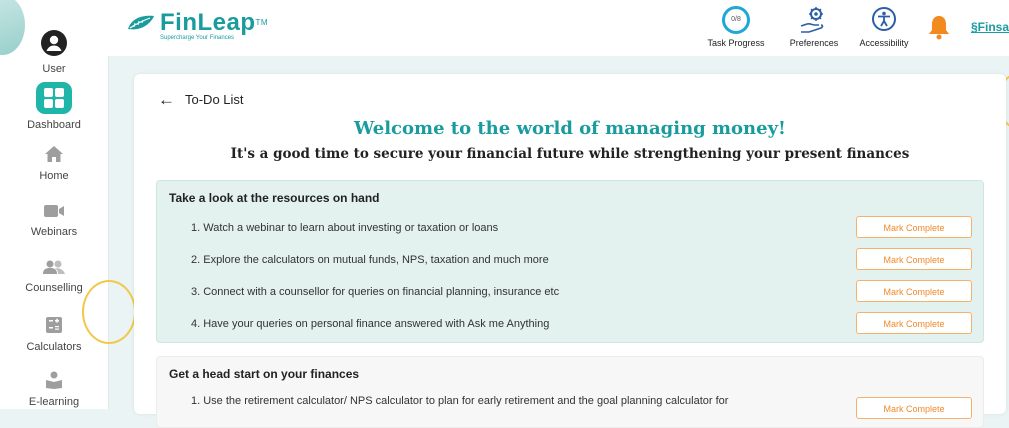 Image resolution: width=1009 pixels, height=428 pixels. What do you see at coordinates (736, 20) in the screenshot?
I see `progress-ring: 0/8` at bounding box center [736, 20].